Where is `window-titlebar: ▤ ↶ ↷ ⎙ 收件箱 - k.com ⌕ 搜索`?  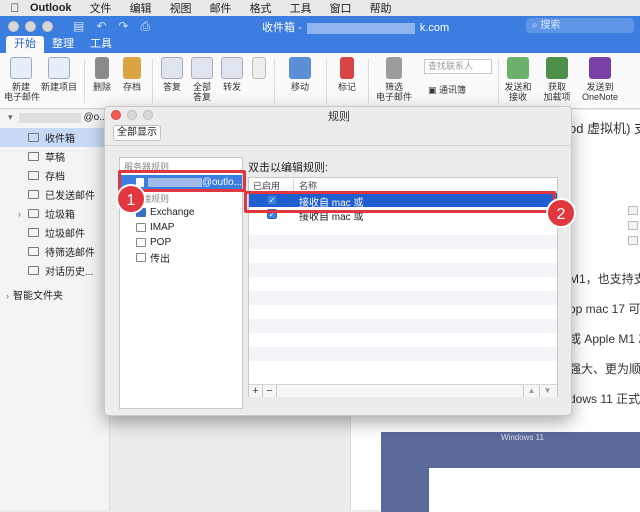 window-titlebar: ▤ ↶ ↷ ⎙ 收件箱 - k.com ⌕ 搜索 is located at coordinates (320, 26).